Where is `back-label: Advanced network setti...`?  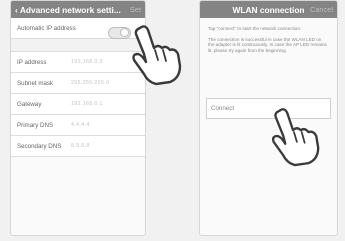 back-label: Advanced network setti... is located at coordinates (70, 9).